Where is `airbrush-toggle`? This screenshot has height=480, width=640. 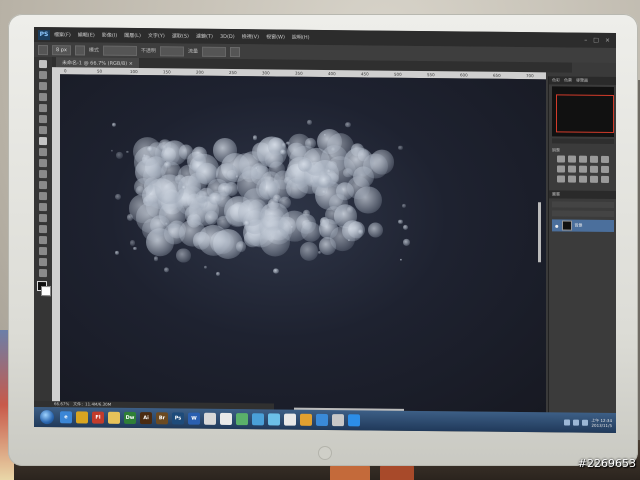 airbrush-toggle is located at coordinates (234, 51).